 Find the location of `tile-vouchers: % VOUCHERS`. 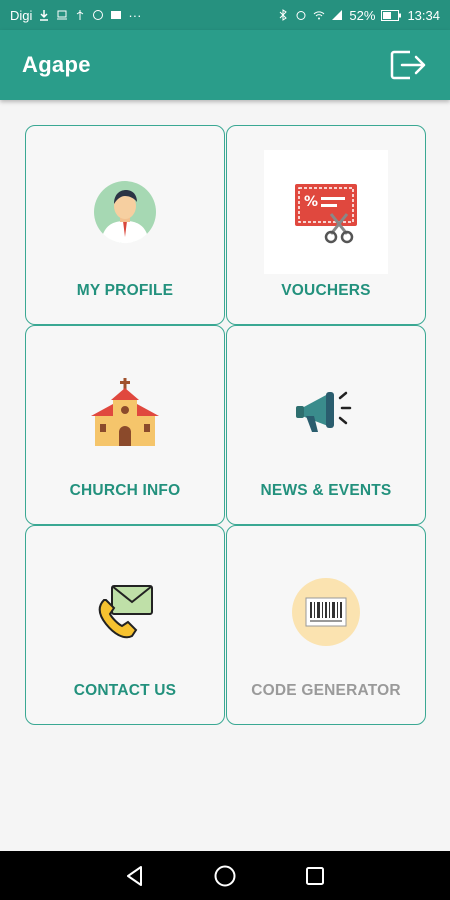

tile-vouchers: % VOUCHERS is located at coordinates (326, 225).